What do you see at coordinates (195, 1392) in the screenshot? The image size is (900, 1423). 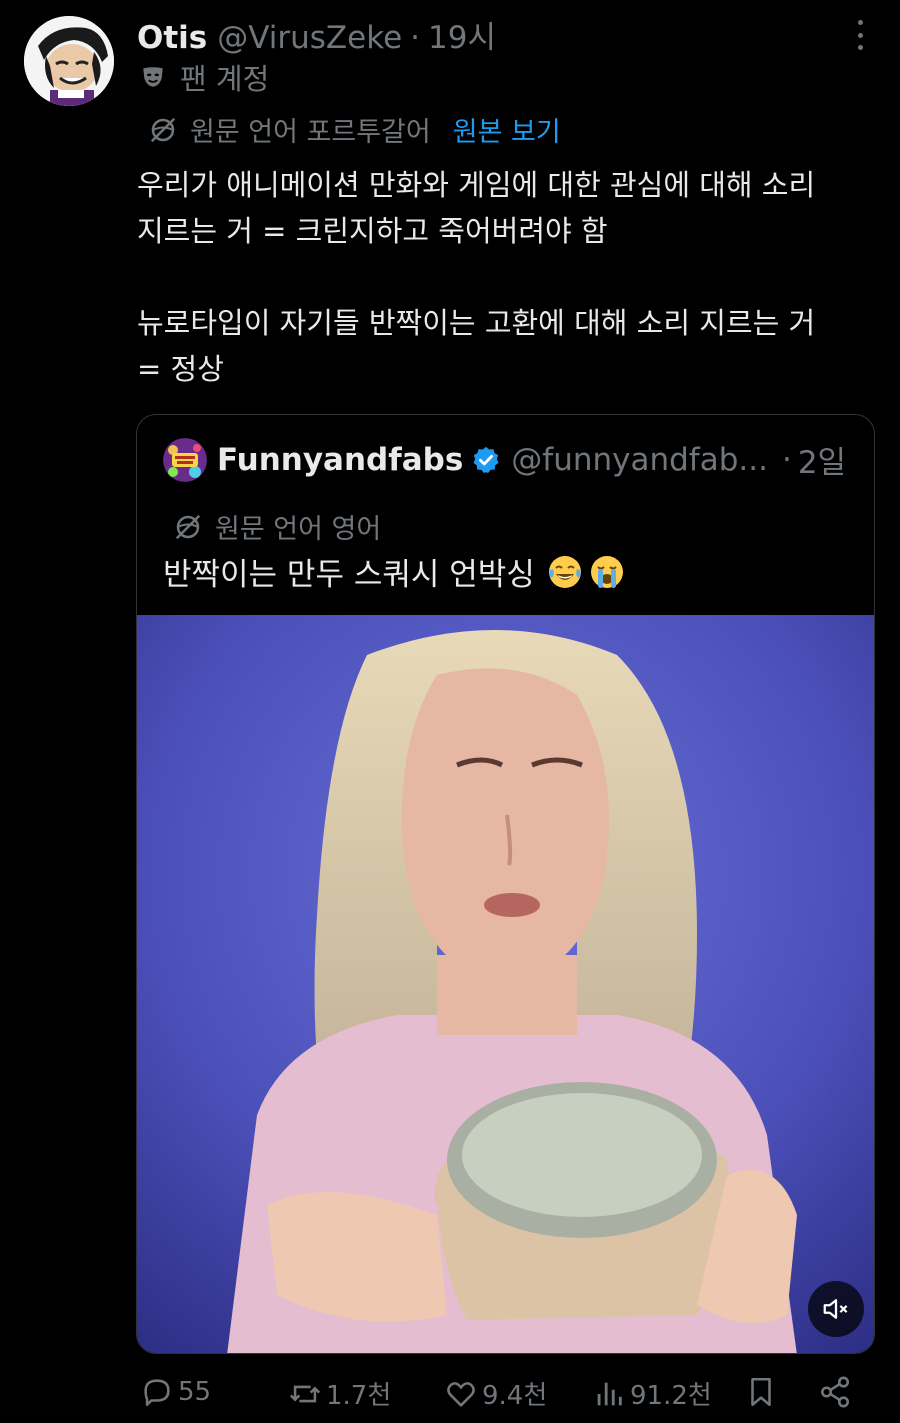 I see `reply-count: 55` at bounding box center [195, 1392].